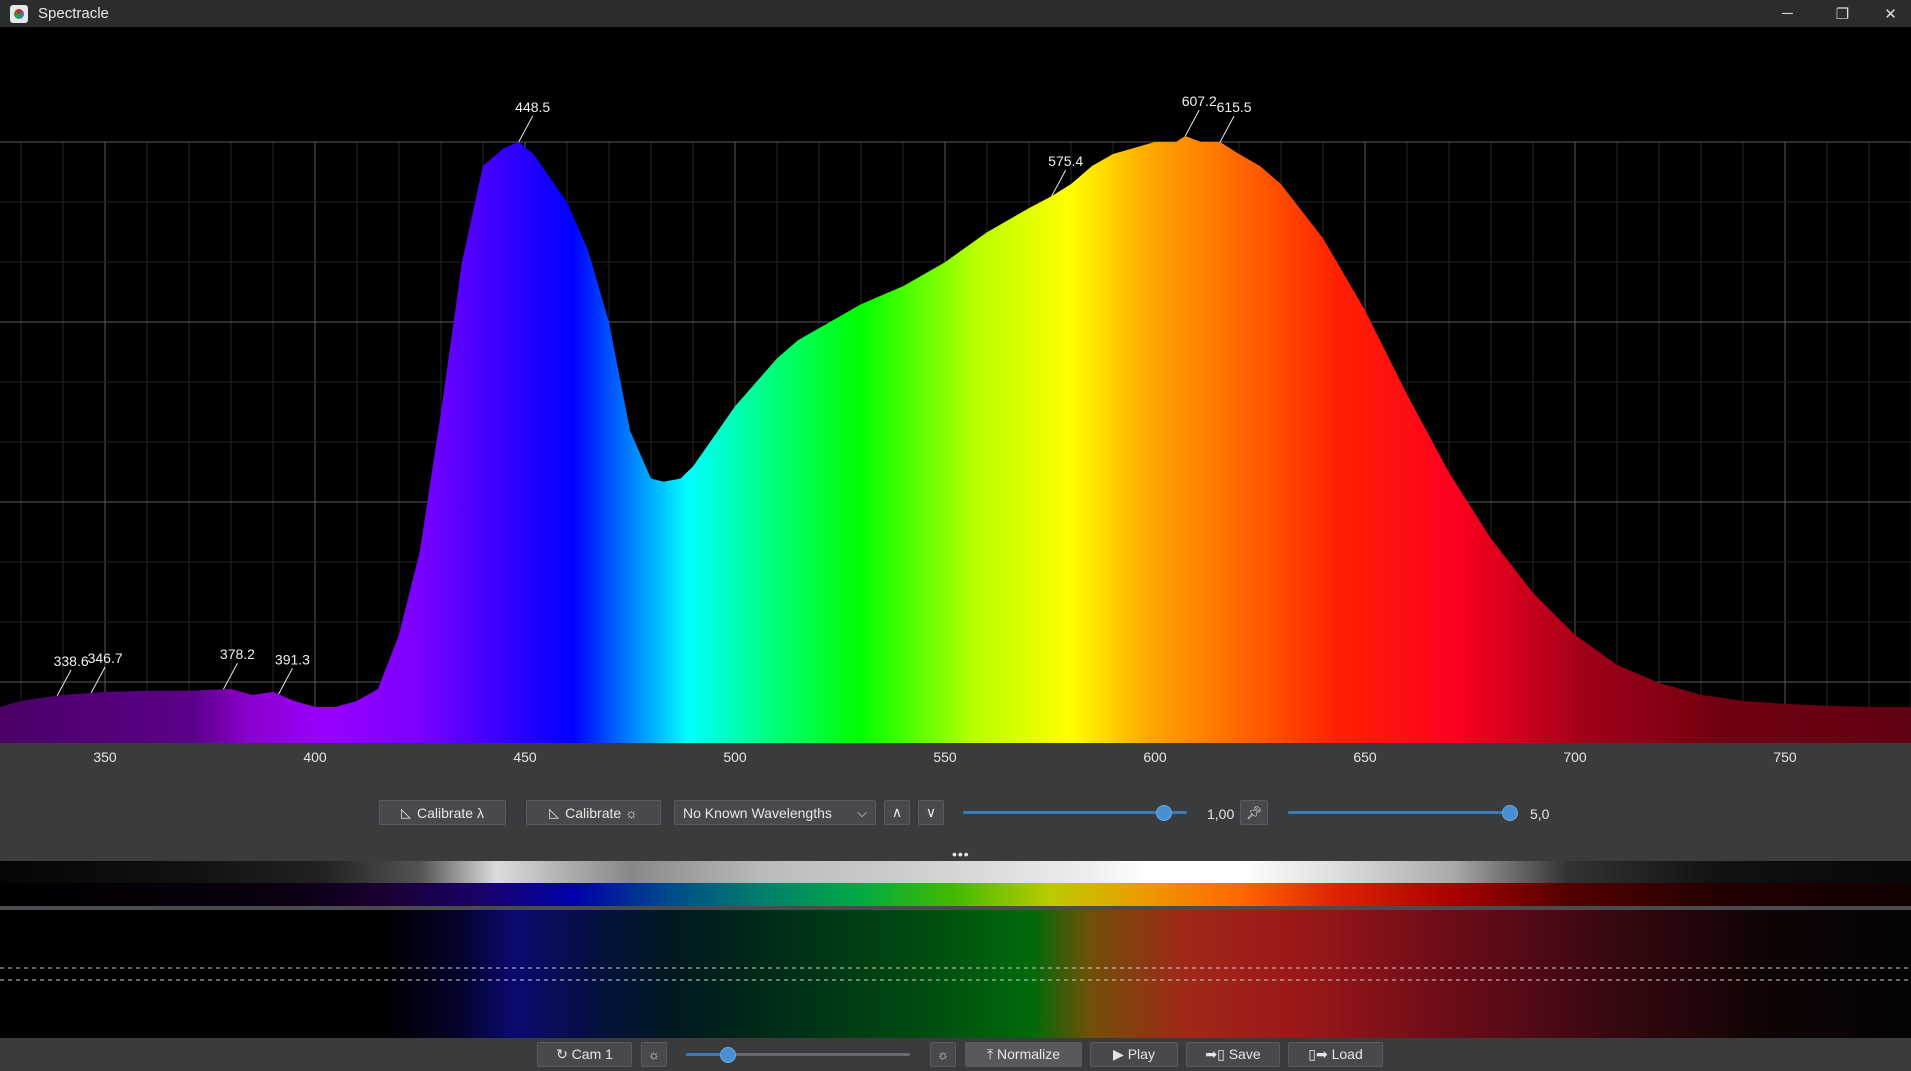 Image resolution: width=1911 pixels, height=1071 pixels. Describe the element at coordinates (450, 812) in the screenshot. I see `calibrate-wavelength-label: Calibrate λ` at that location.